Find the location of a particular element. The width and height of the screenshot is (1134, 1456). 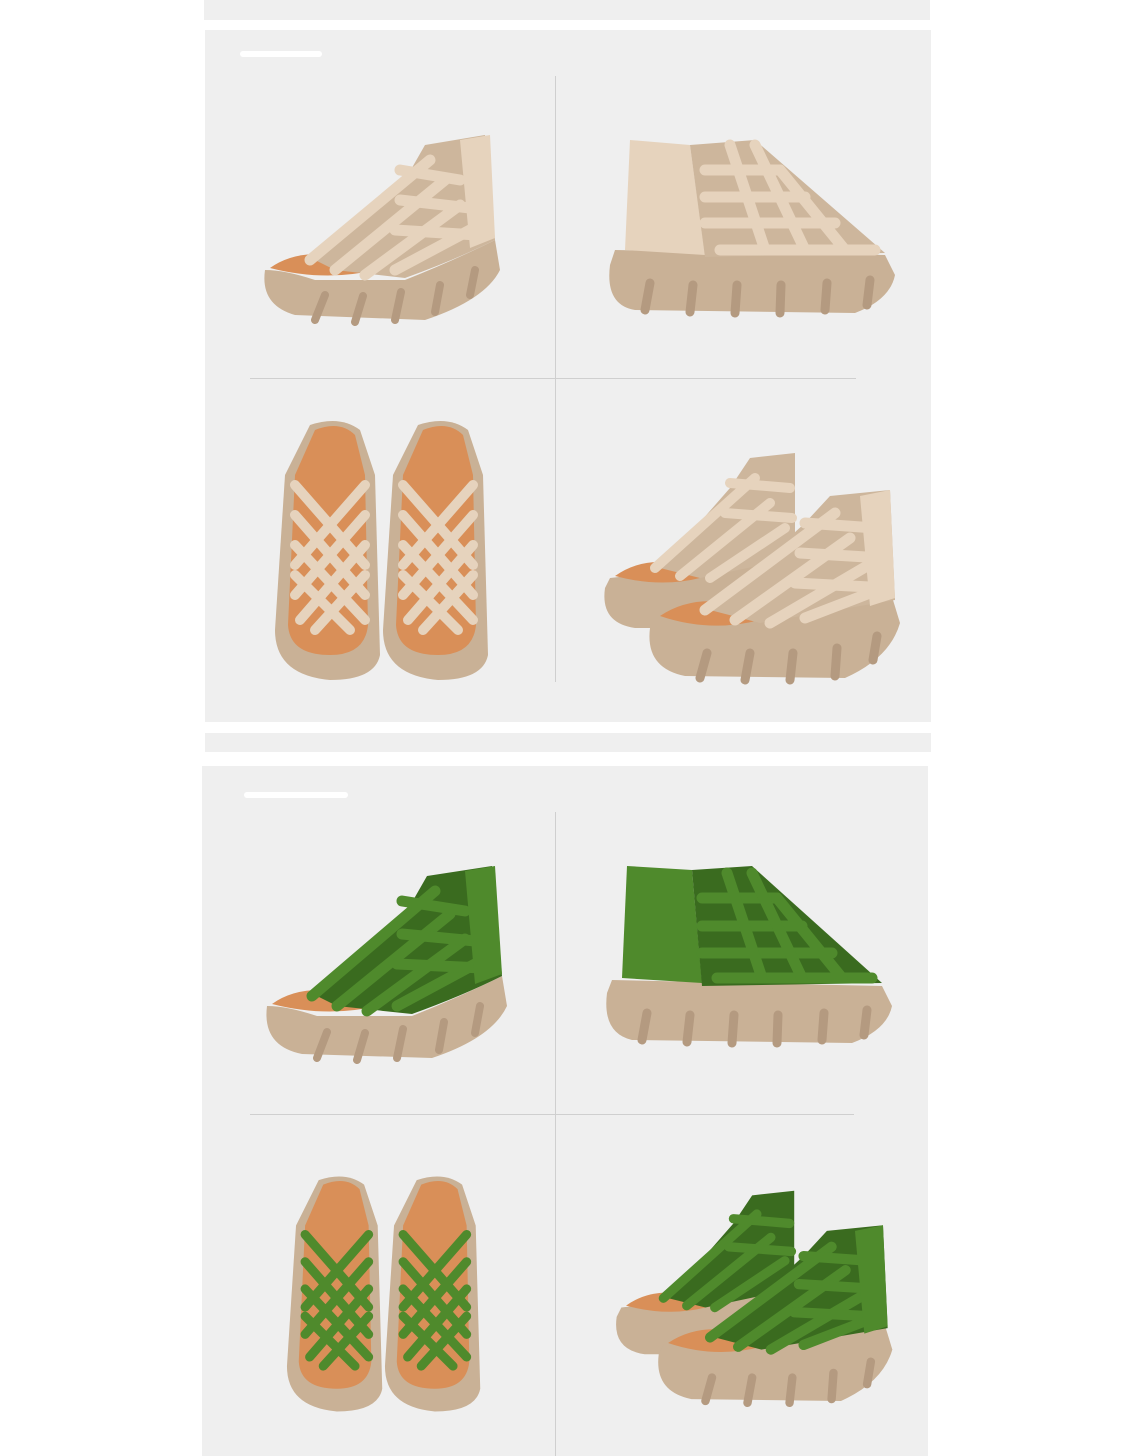

sandal-green-side-angle is located at coordinates (389, 963).